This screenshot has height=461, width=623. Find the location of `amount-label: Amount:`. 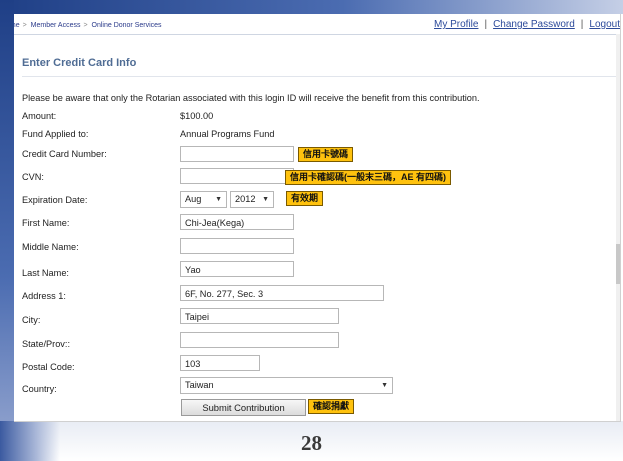

amount-label: Amount: is located at coordinates (39, 116).